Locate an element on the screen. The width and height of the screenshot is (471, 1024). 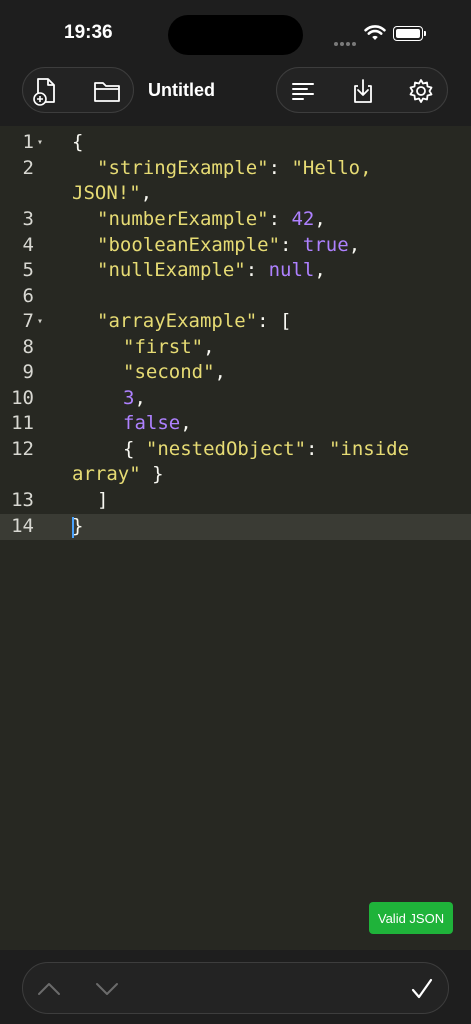
line-number: 14 is located at coordinates (22, 526).